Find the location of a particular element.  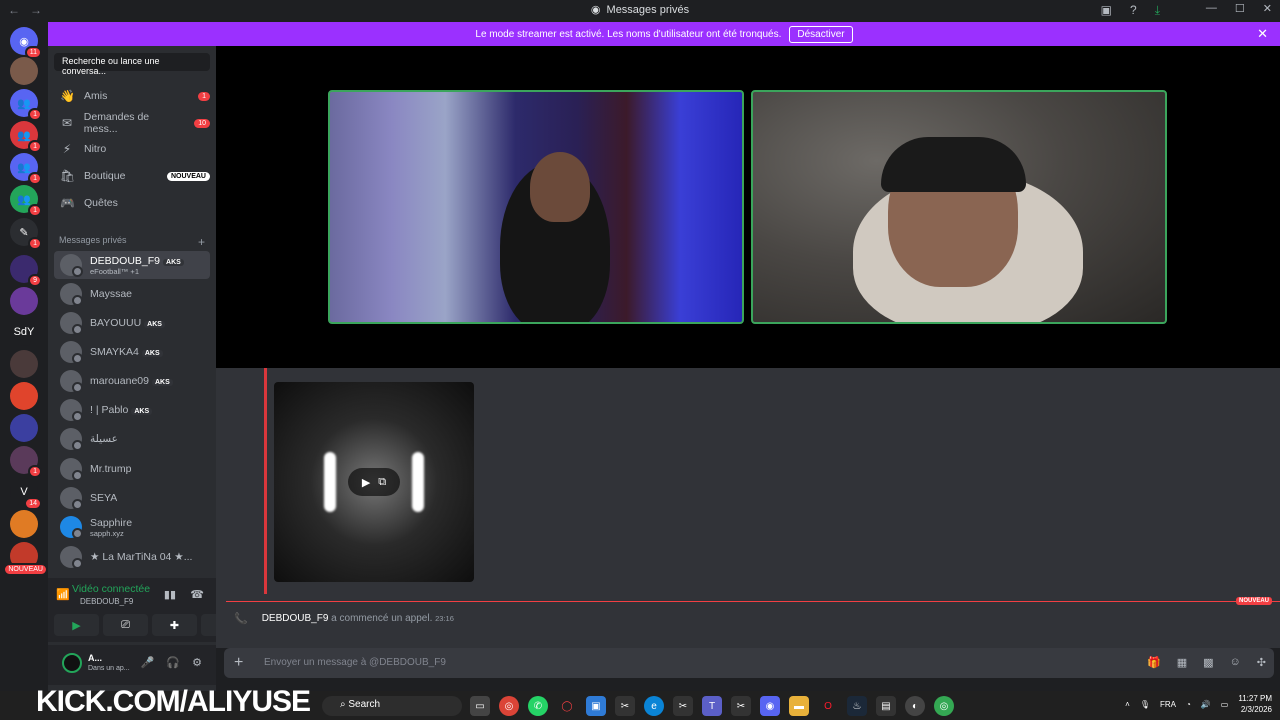

close-window-button: ✕ is located at coordinates (1267, 8).